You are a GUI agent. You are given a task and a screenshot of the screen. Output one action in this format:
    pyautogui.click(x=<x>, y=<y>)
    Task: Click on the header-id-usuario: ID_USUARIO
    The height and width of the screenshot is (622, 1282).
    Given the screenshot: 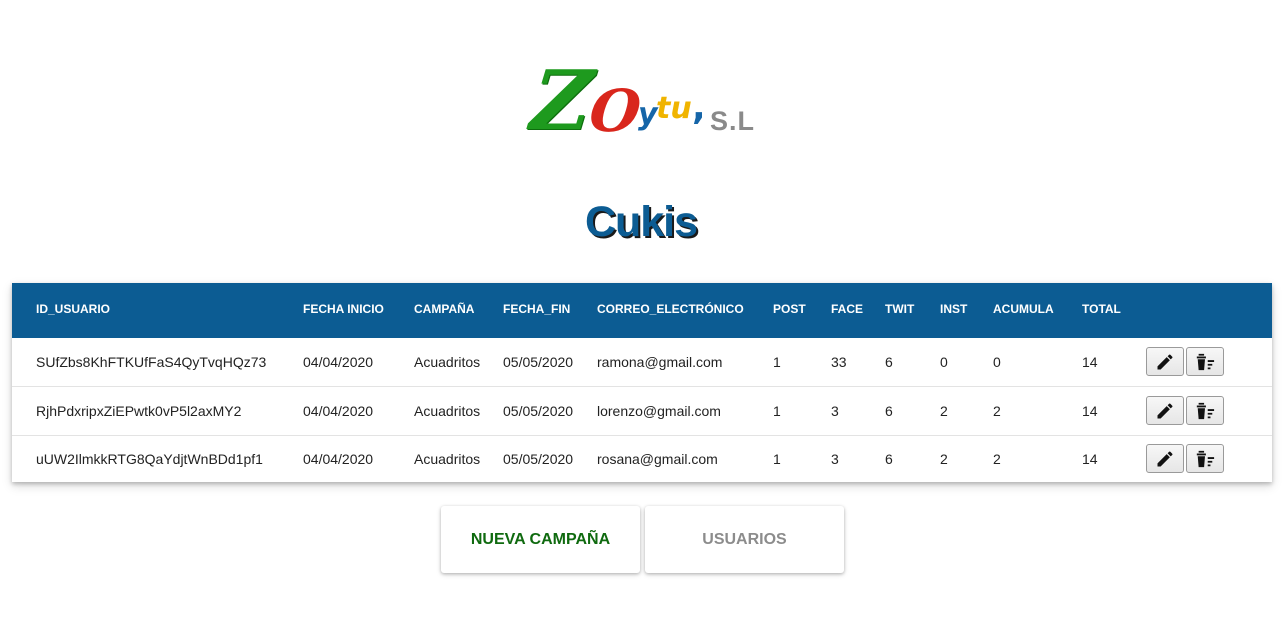 What is the action you would take?
    pyautogui.click(x=73, y=309)
    